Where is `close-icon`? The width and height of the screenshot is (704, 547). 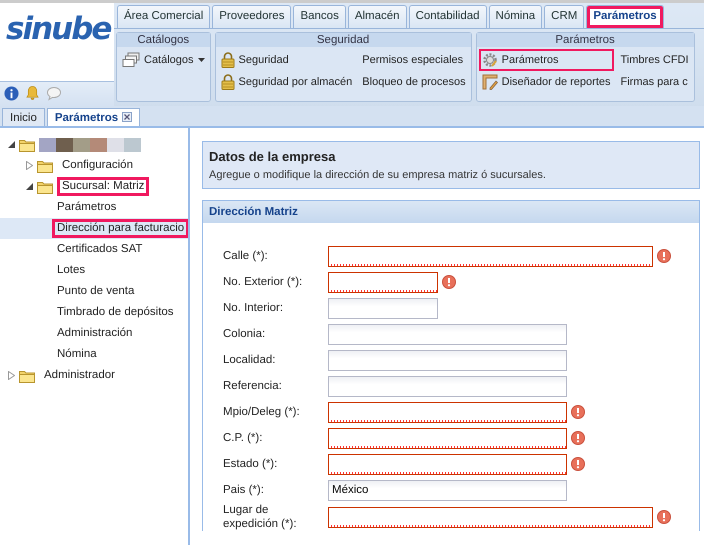 close-icon is located at coordinates (127, 117).